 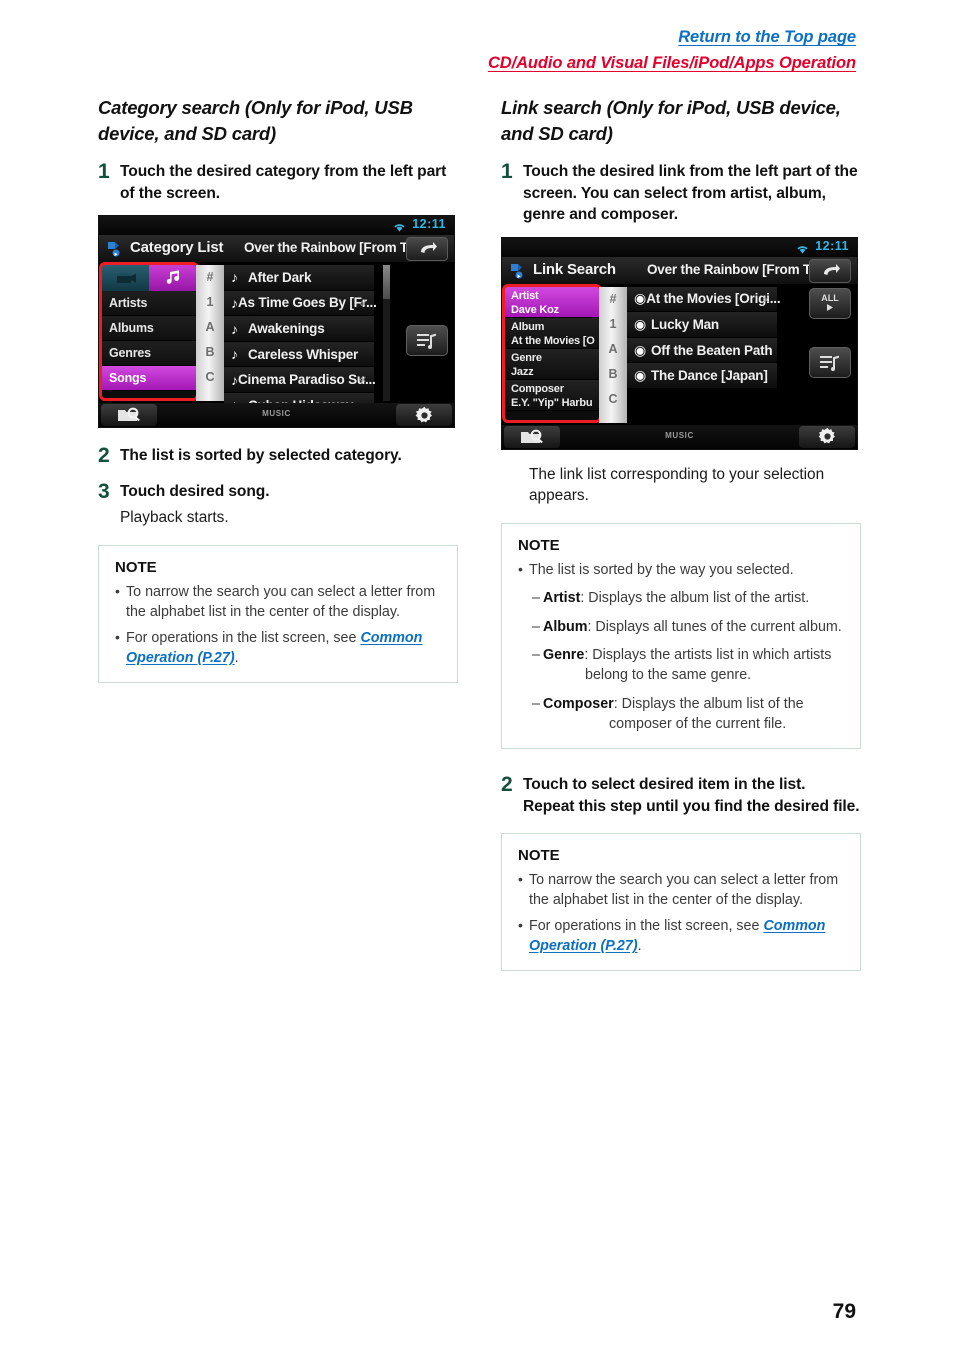 What do you see at coordinates (429, 224) in the screenshot?
I see `device-clock: 12:11` at bounding box center [429, 224].